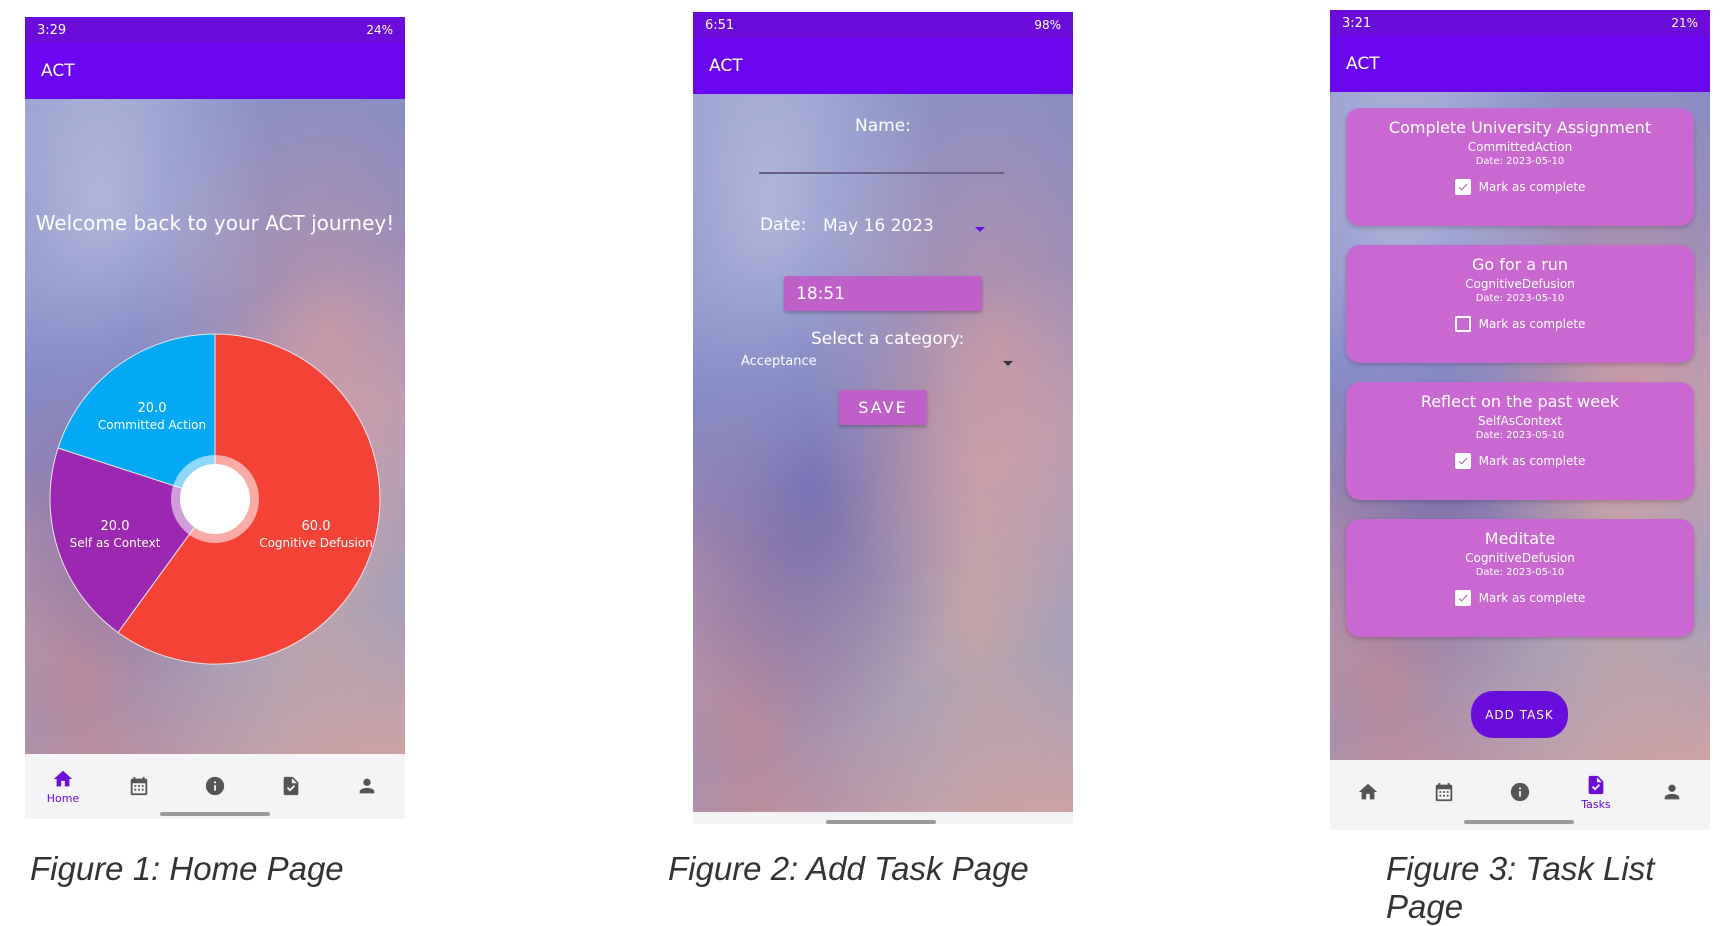 This screenshot has height=926, width=1722. Describe the element at coordinates (63, 798) in the screenshot. I see `nav-home-label: Home` at that location.